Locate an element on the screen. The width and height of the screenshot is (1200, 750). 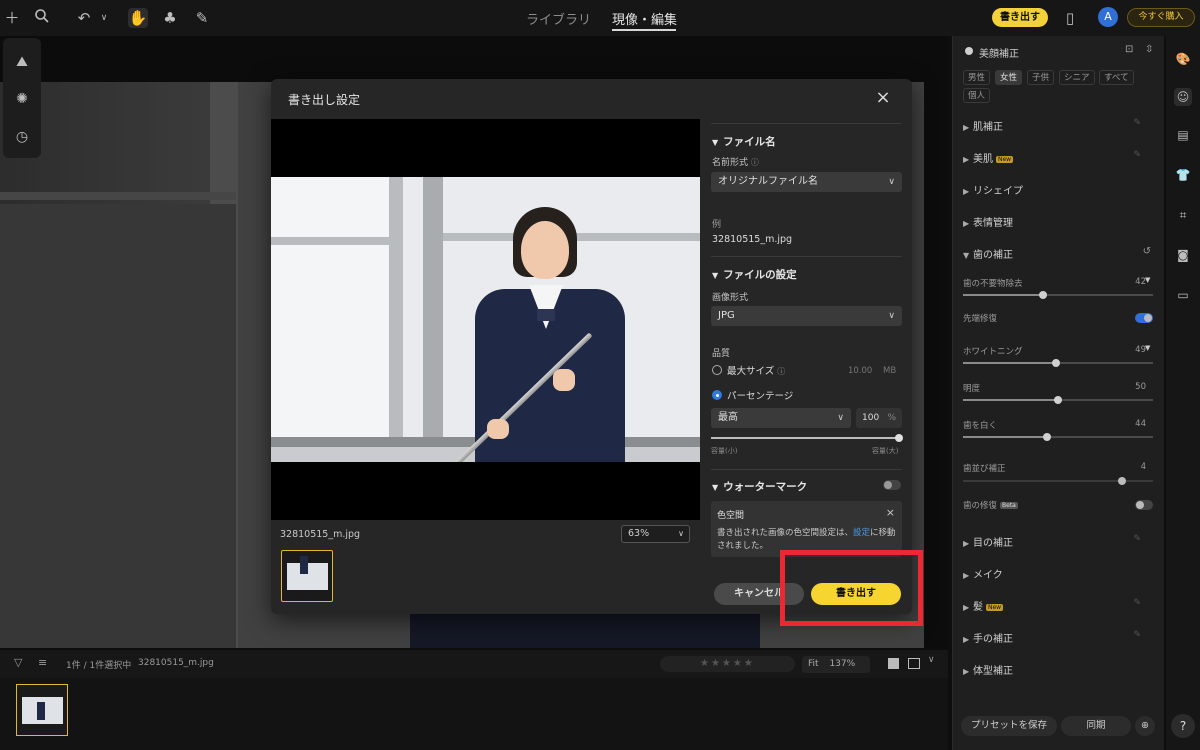
fit-label: Fit is located at coordinates (813, 664).